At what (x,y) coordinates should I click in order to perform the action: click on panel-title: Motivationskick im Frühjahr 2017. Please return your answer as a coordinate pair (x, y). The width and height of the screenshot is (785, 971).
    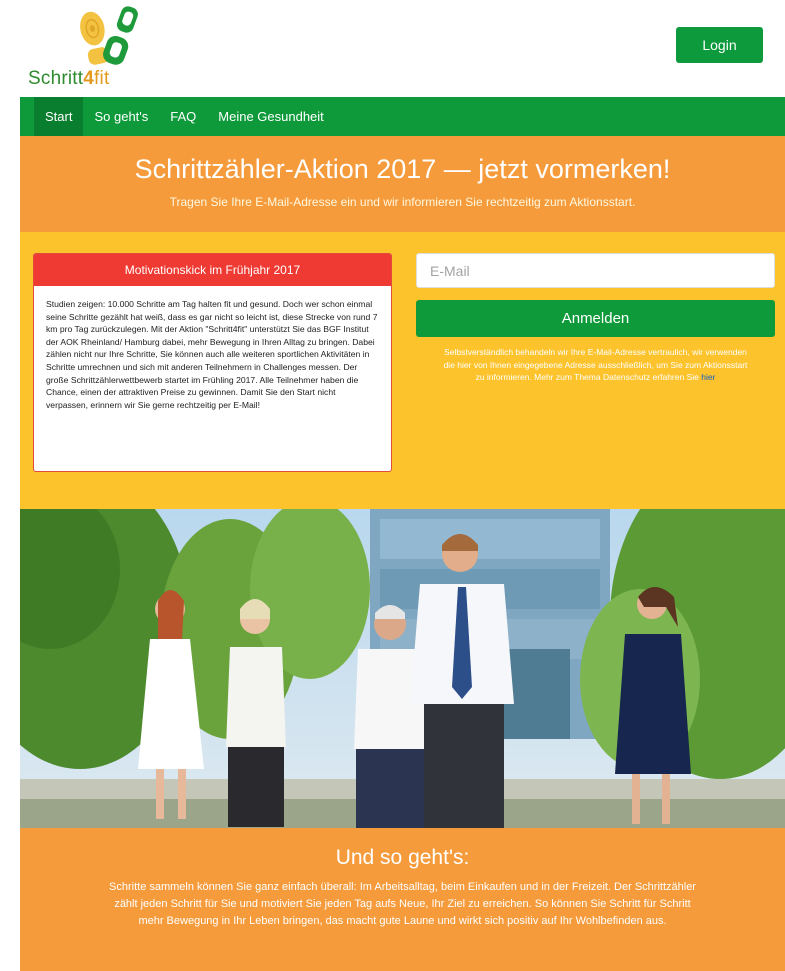
    Looking at the image, I should click on (212, 270).